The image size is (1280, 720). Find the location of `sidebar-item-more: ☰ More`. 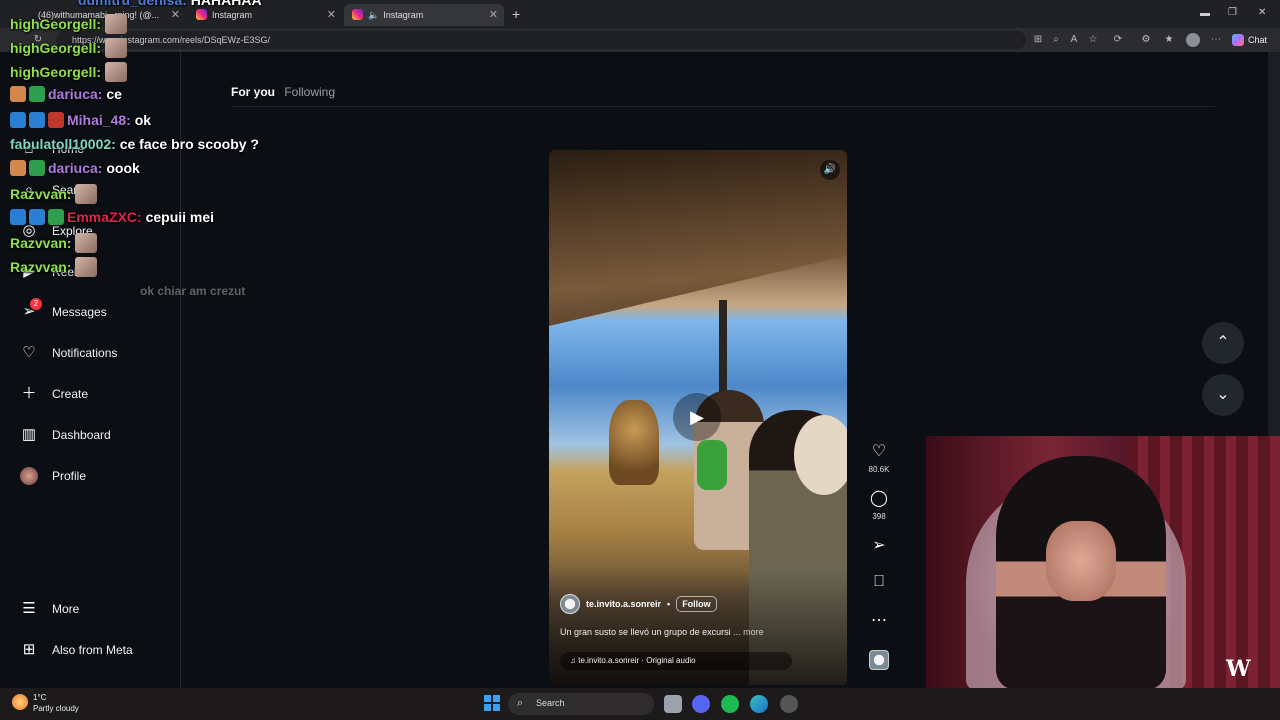

sidebar-item-more: ☰ More is located at coordinates (49, 609).